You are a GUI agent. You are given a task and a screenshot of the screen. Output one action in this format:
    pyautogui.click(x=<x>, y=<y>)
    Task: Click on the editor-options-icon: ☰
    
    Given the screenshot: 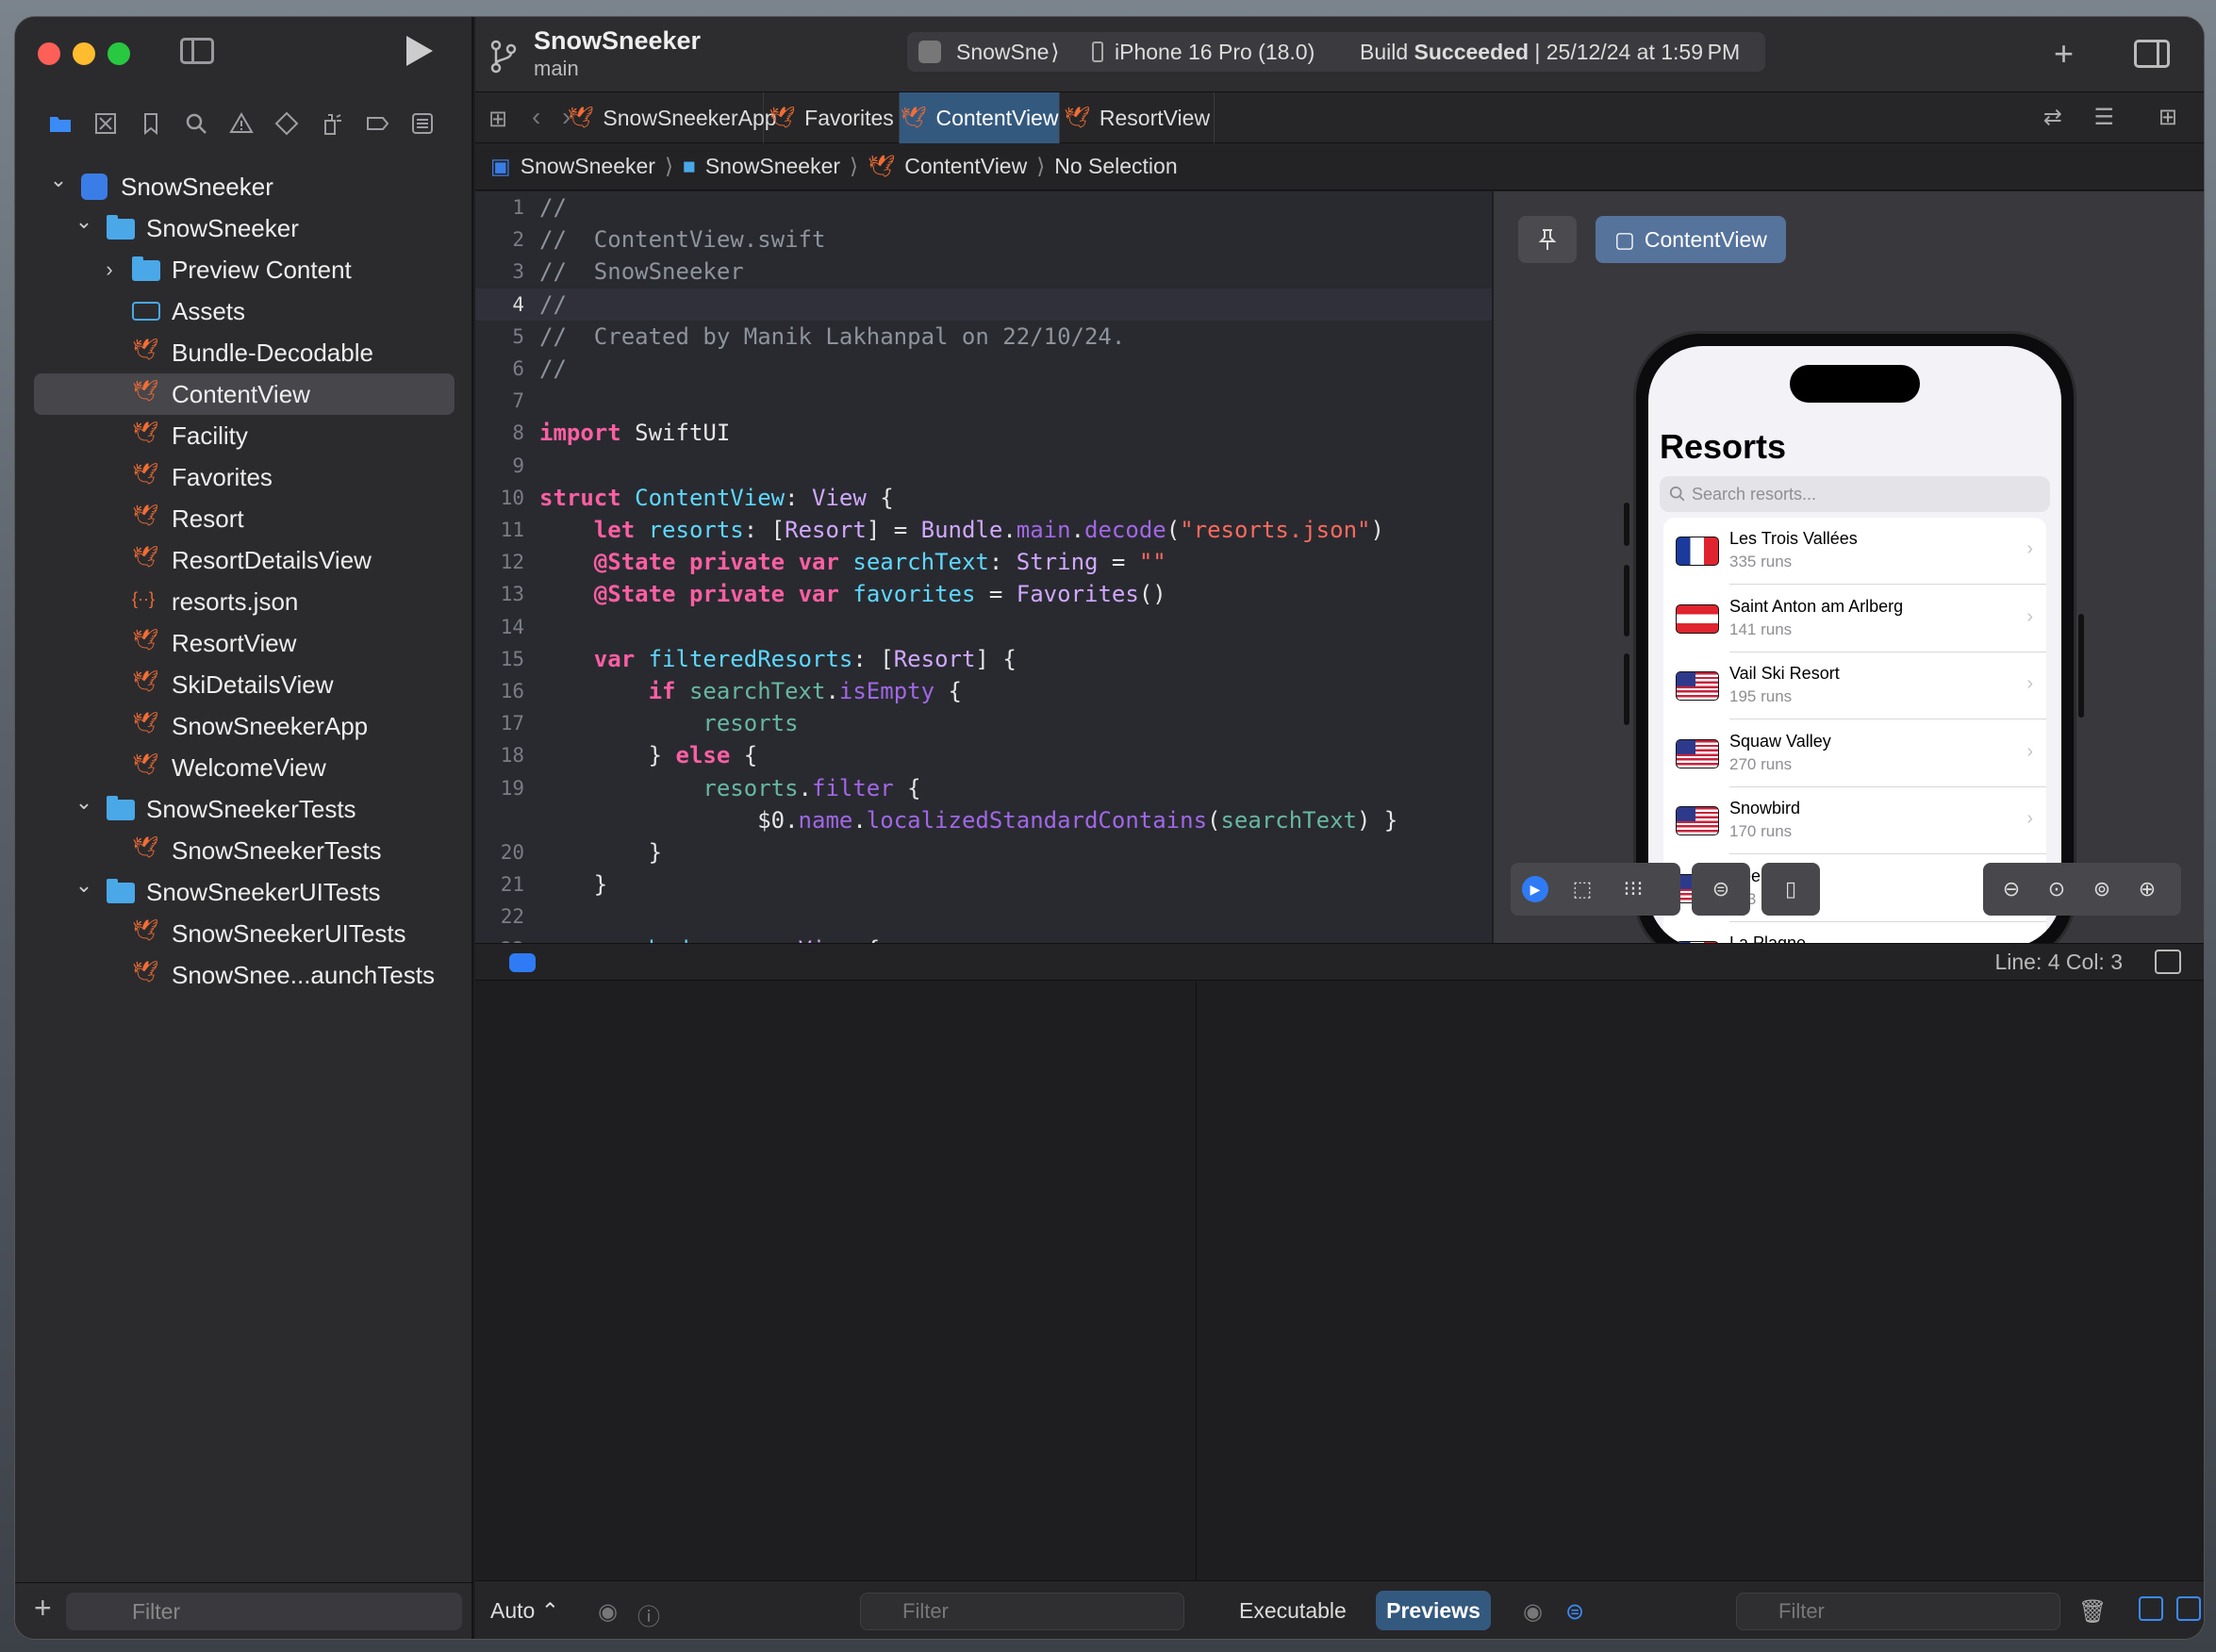 What is the action you would take?
    pyautogui.click(x=2103, y=117)
    